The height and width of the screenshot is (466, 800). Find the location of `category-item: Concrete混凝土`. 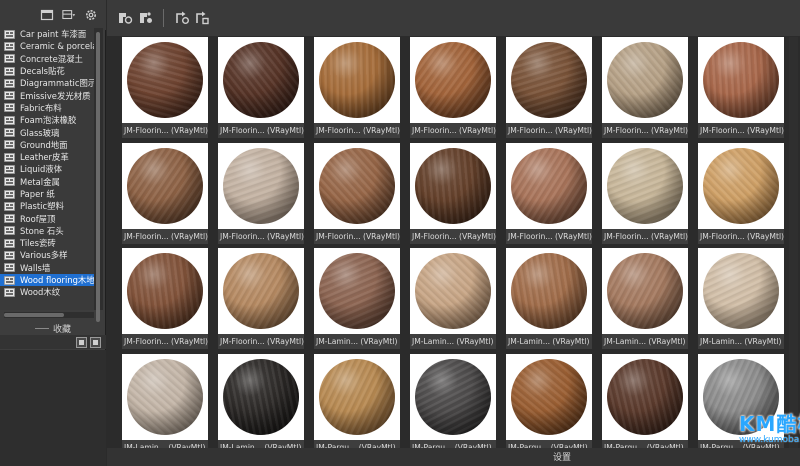

category-item: Concrete混凝土 is located at coordinates (47, 59).